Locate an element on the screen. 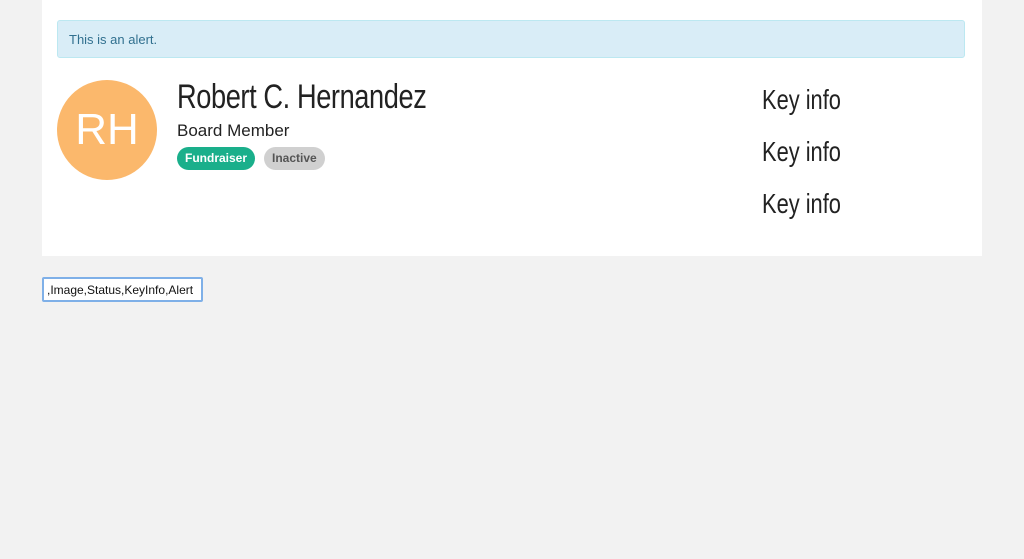  alert-banner: This is an alert. is located at coordinates (511, 39).